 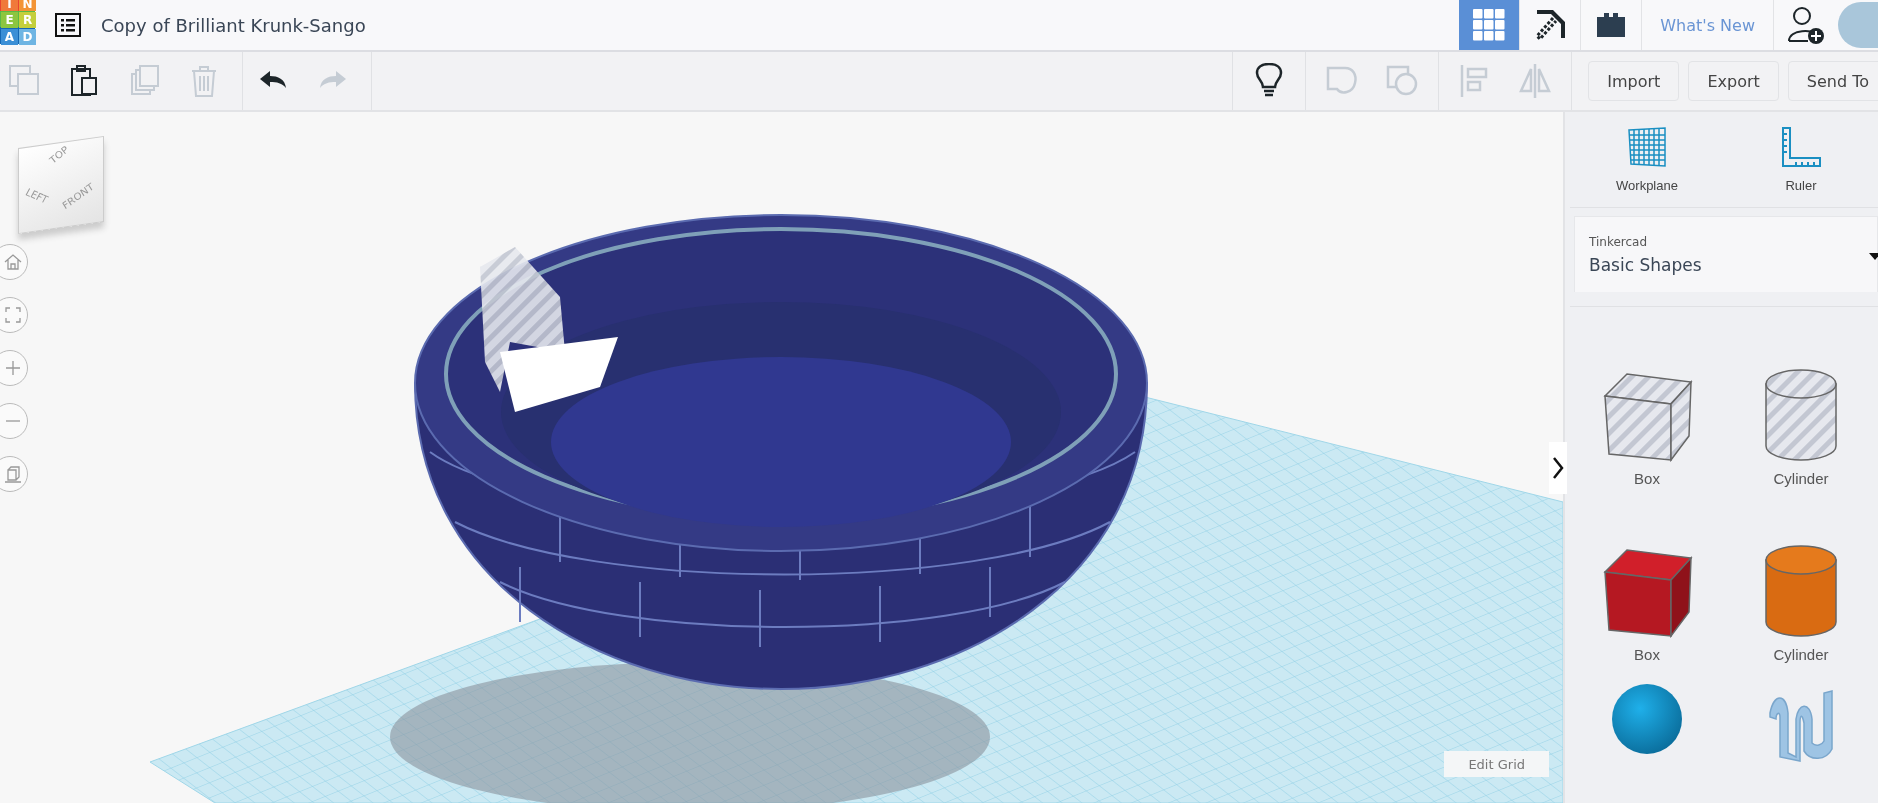 What do you see at coordinates (1806, 25) in the screenshot?
I see `add-user-icon` at bounding box center [1806, 25].